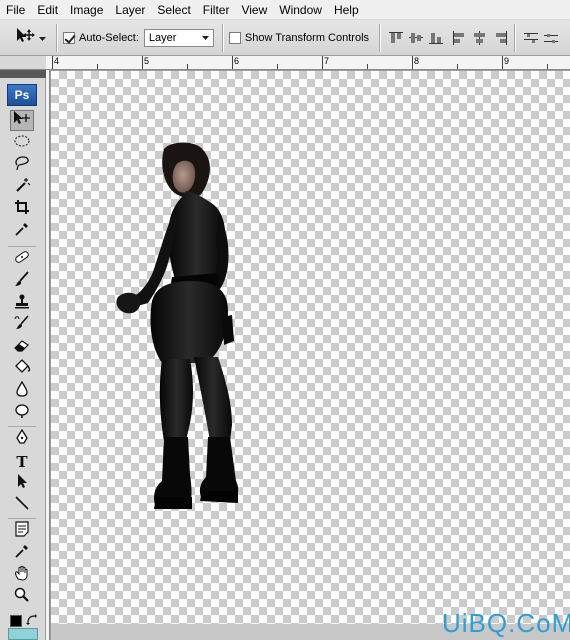 The height and width of the screenshot is (640, 570). Describe the element at coordinates (69, 37) in the screenshot. I see `auto-select-checkbox` at that location.